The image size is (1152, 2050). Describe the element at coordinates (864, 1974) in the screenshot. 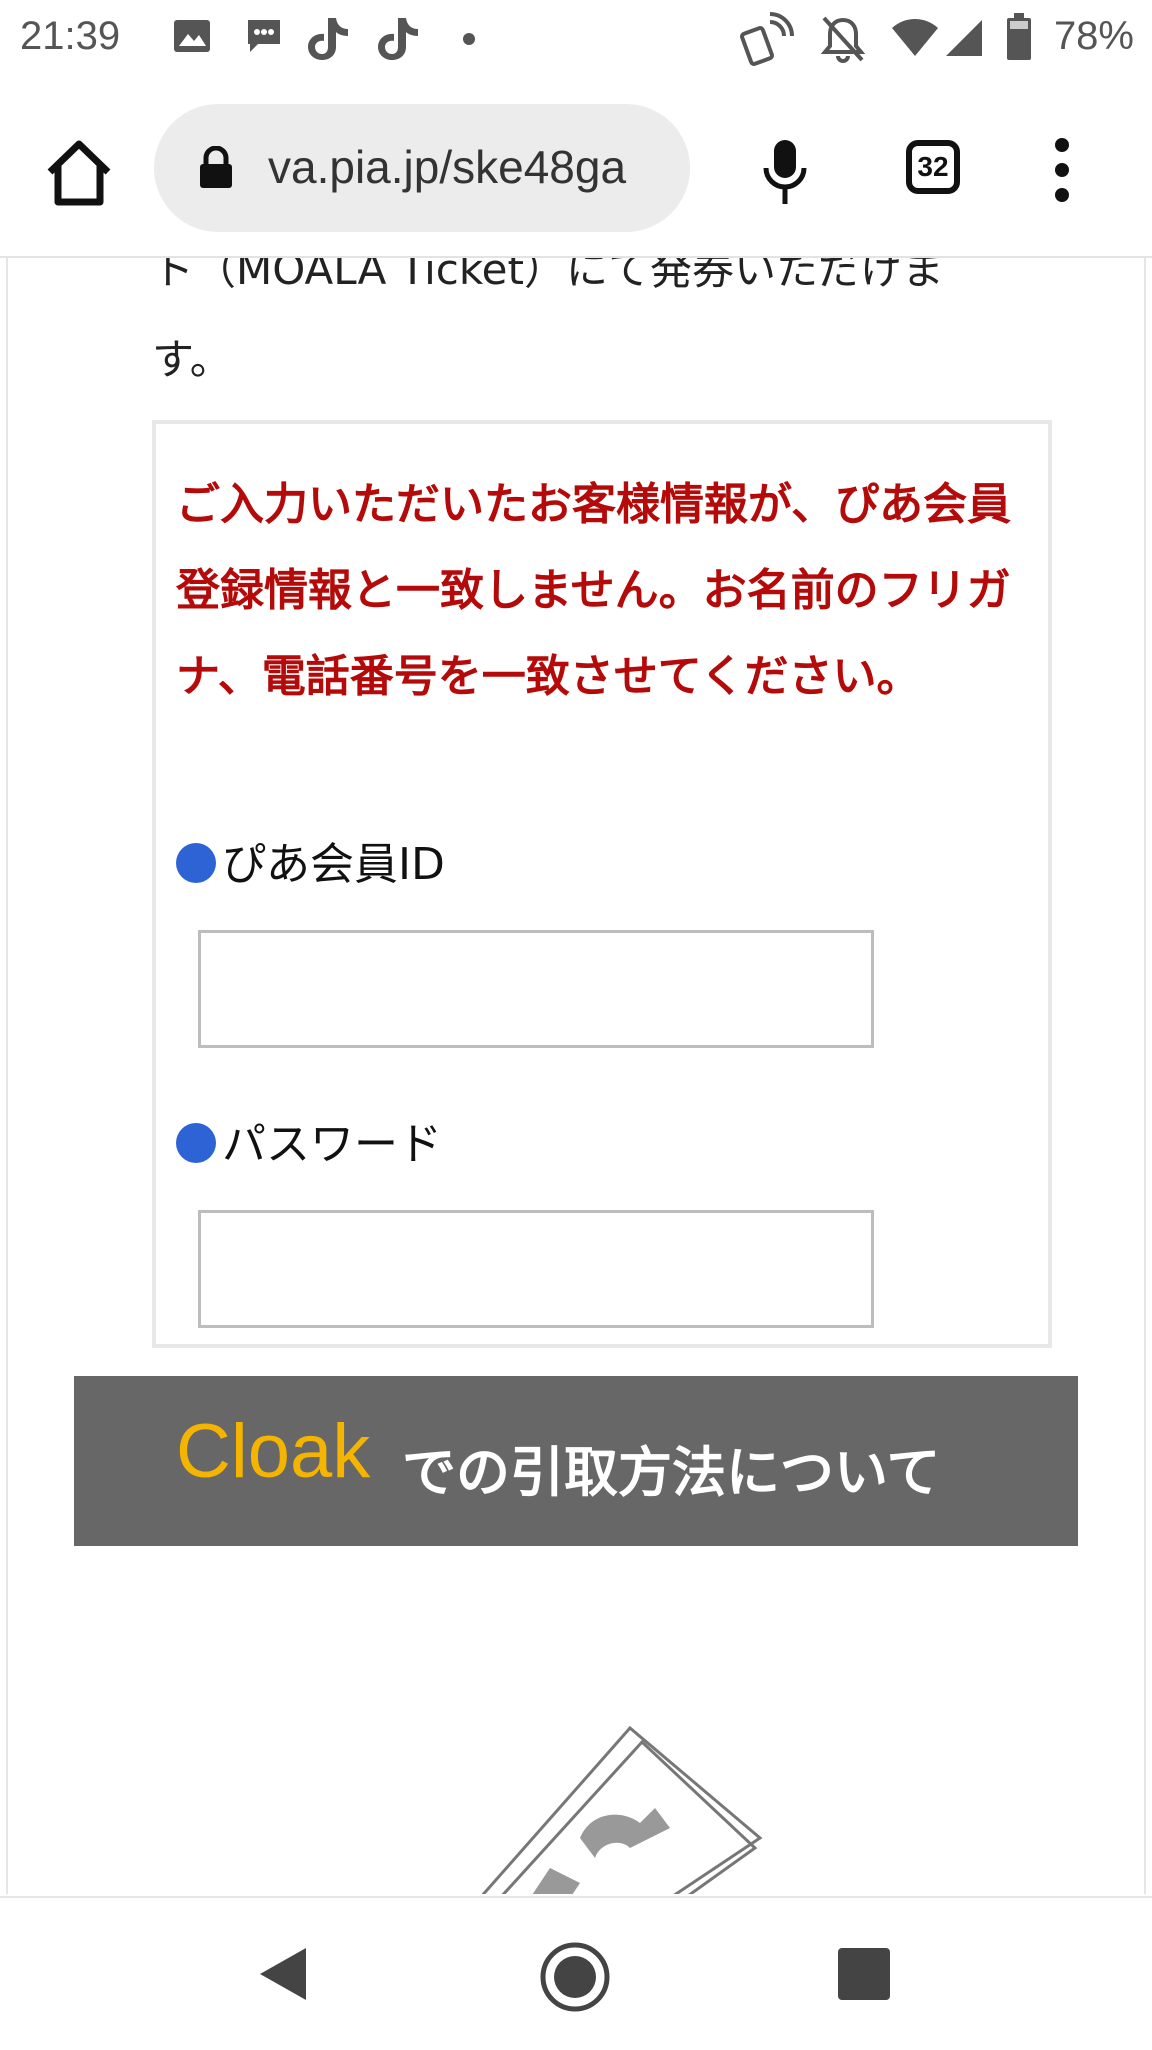

I see `recents-icon` at that location.